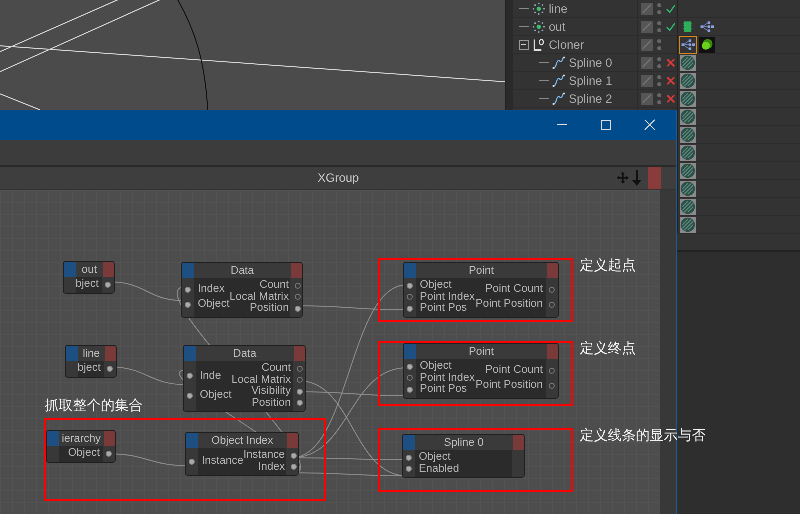 Image resolution: width=800 pixels, height=514 pixels. I want to click on annotation-label: 定义起点, so click(608, 266).